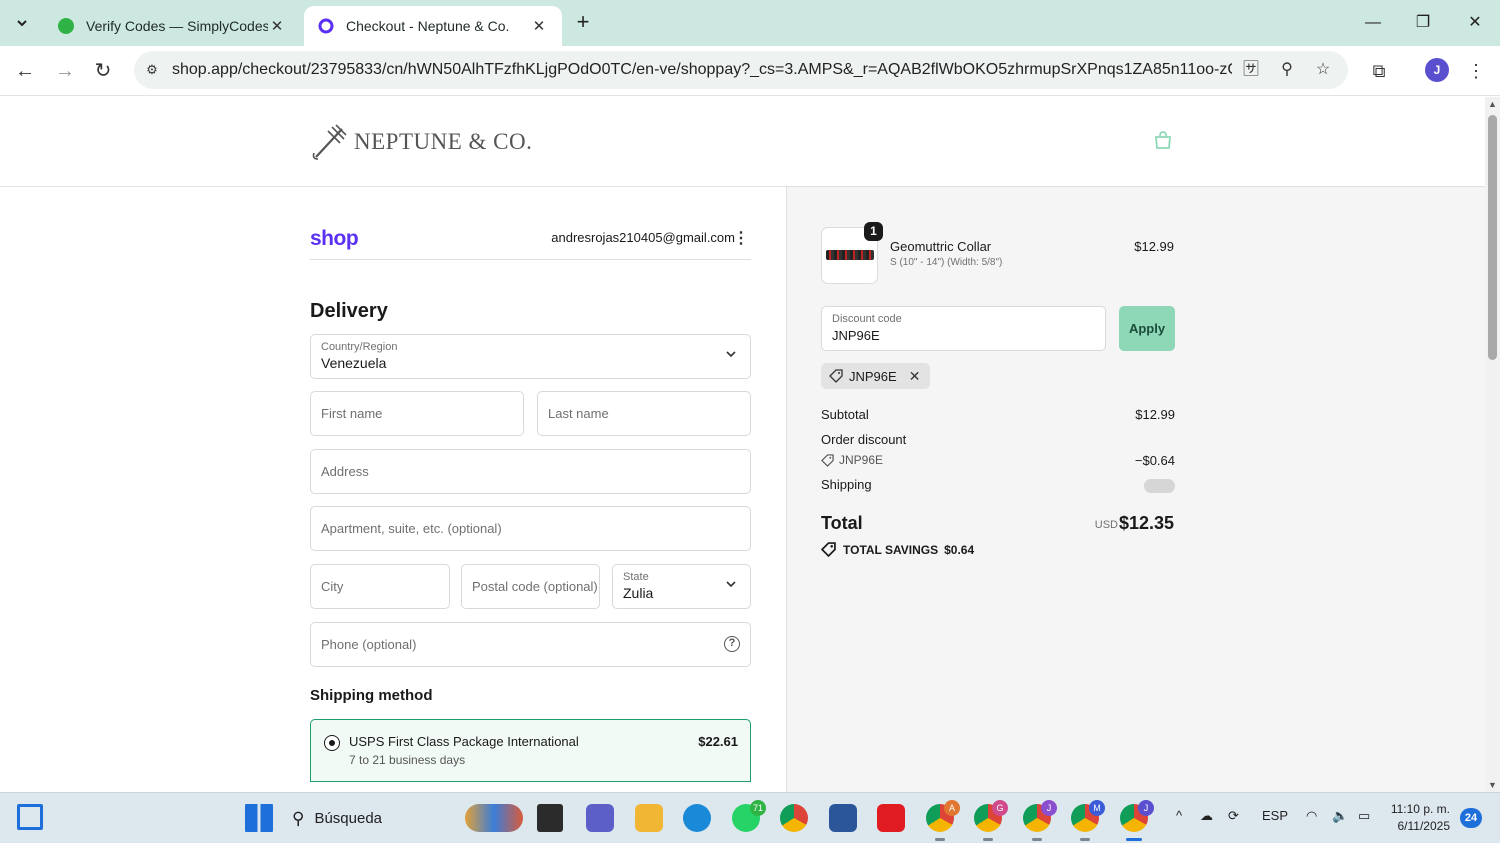 Image resolution: width=1500 pixels, height=843 pixels. I want to click on bookmark-star-icon: ☆, so click(1323, 70).